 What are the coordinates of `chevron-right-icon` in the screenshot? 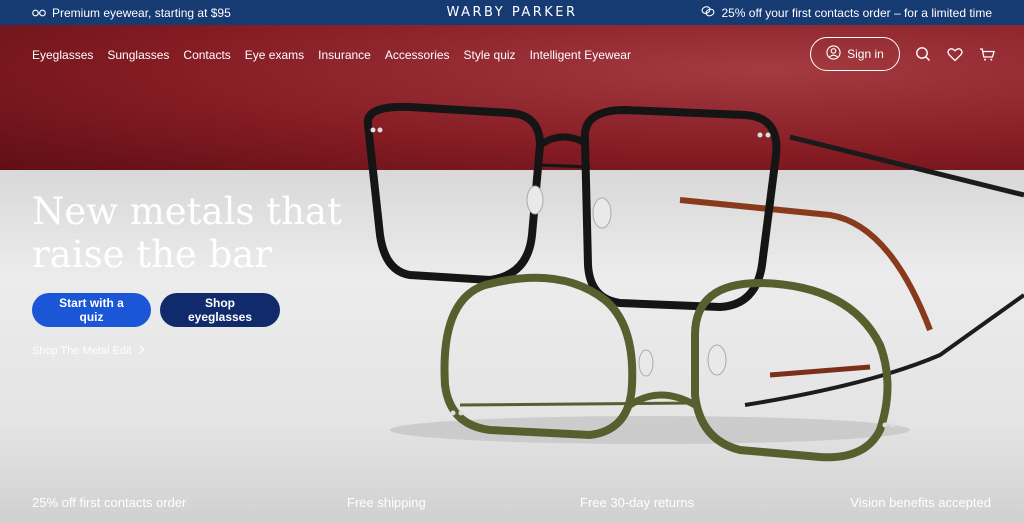 It's located at (142, 351).